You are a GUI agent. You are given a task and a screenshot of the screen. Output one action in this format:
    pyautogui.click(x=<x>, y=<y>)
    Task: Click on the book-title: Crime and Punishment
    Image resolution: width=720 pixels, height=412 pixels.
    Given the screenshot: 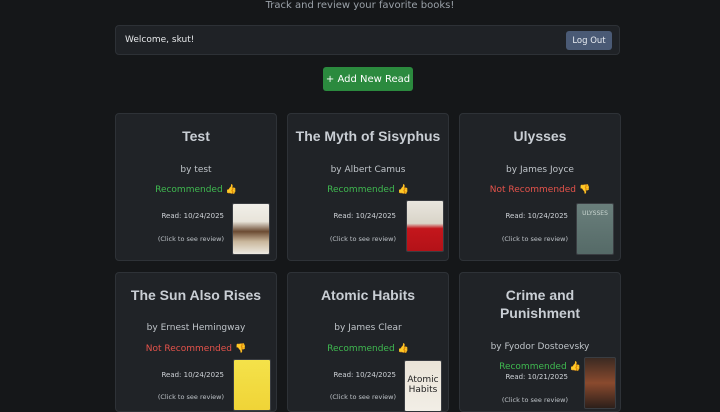 What is the action you would take?
    pyautogui.click(x=540, y=304)
    